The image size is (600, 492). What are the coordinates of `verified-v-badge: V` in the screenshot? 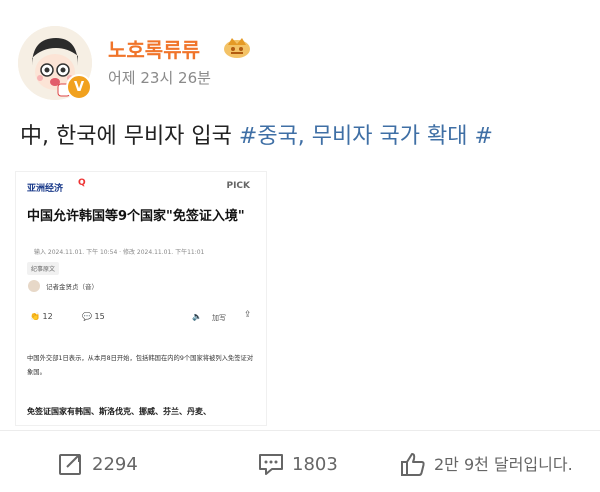 It's located at (79, 87).